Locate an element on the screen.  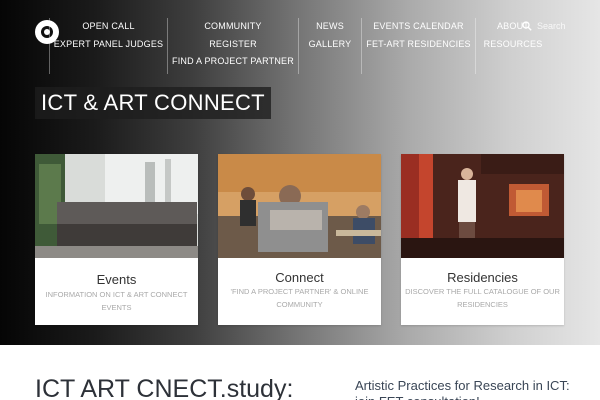
nav-column-events-calendar: EVENTS CALENDAR FET-ART RESIDENCIES is located at coordinates (418, 46).